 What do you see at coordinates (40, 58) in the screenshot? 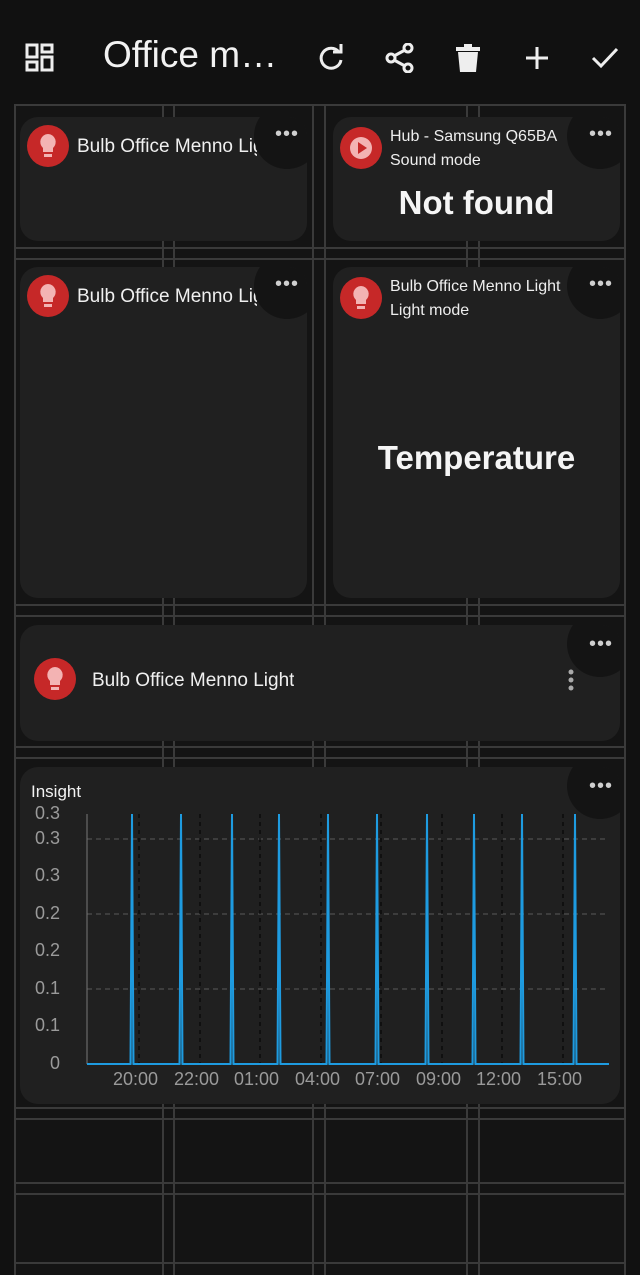
I see `dashboard-icon` at bounding box center [40, 58].